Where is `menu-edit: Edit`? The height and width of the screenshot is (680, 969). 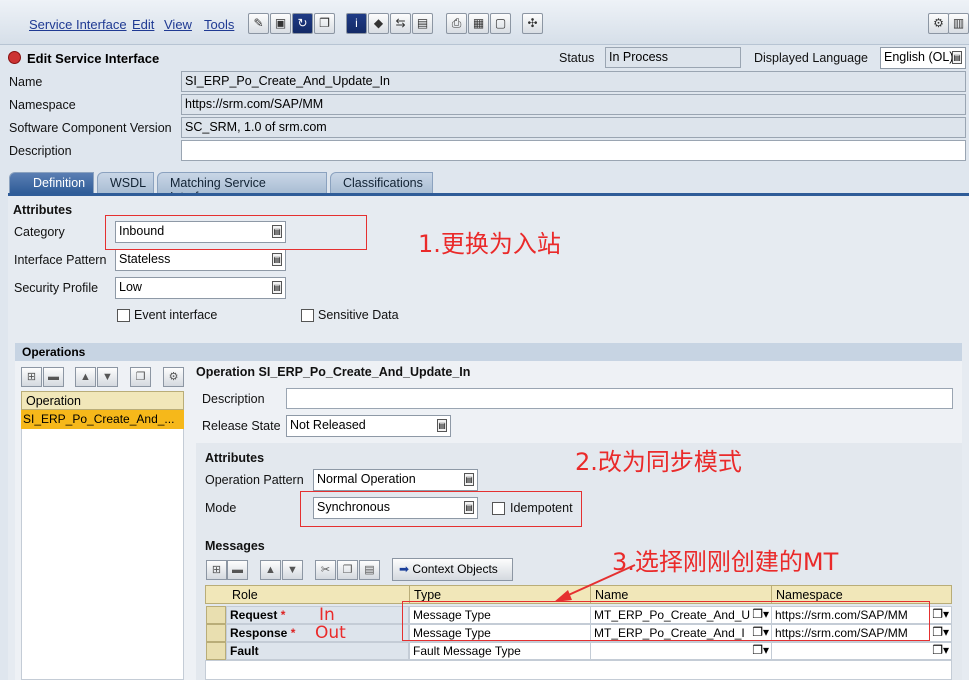
menu-edit: Edit is located at coordinates (143, 24).